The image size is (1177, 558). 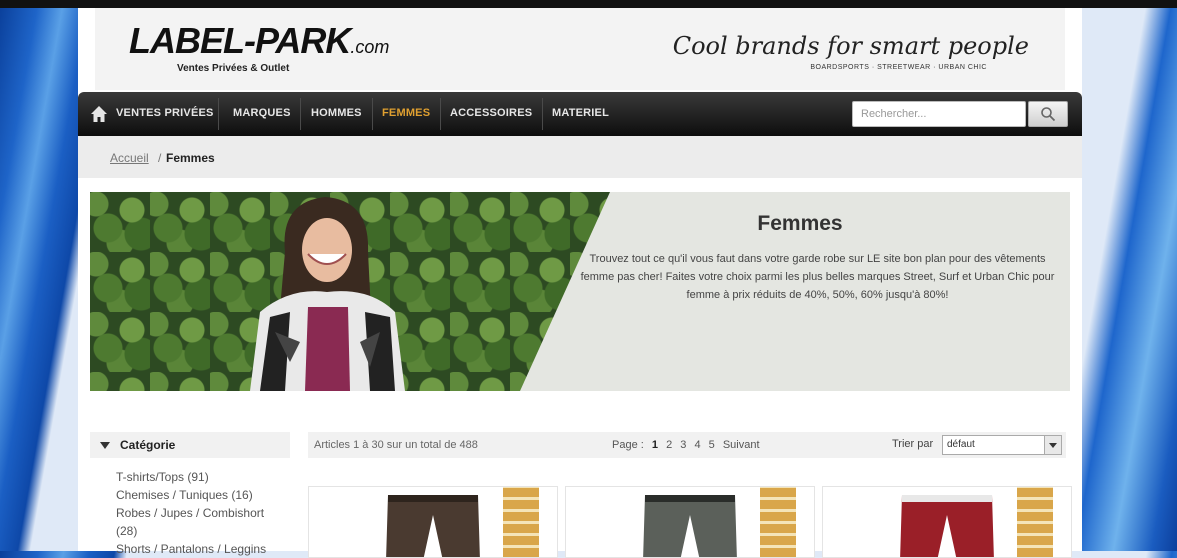 I want to click on page-link-3: 3, so click(x=683, y=445).